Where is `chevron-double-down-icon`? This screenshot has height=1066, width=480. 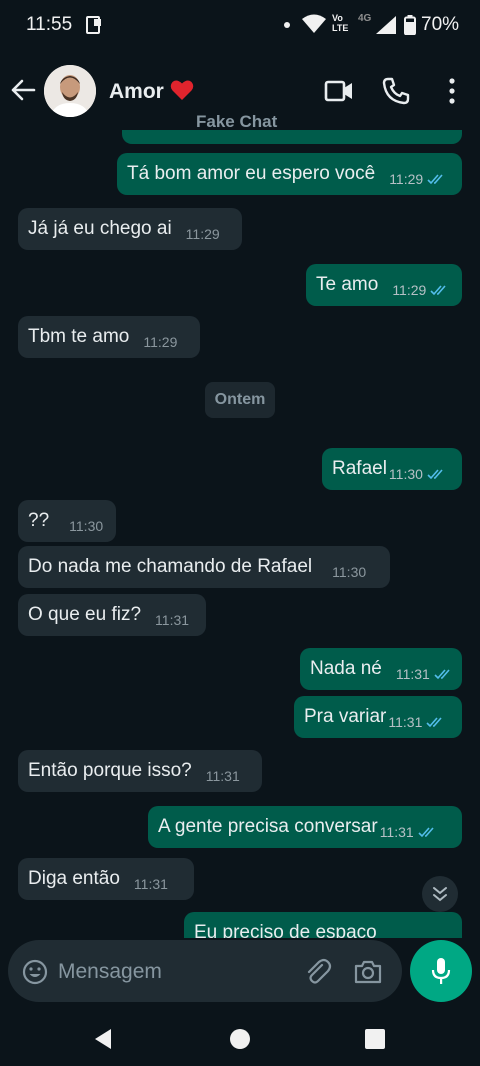
chevron-double-down-icon is located at coordinates (440, 894).